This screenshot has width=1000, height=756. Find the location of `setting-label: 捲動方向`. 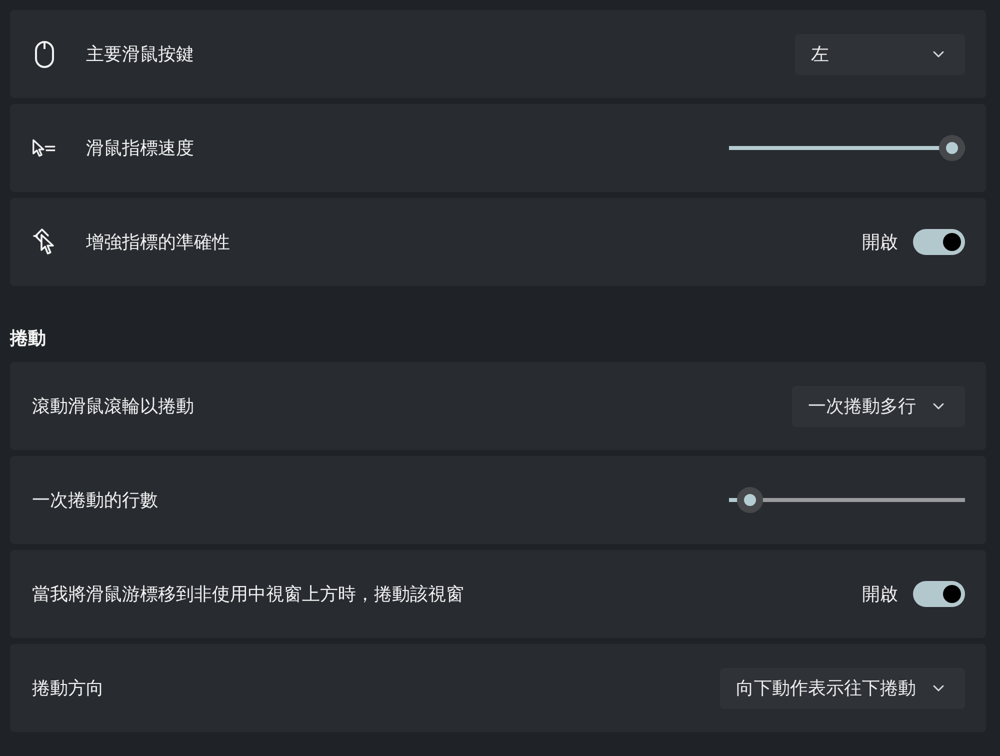

setting-label: 捲動方向 is located at coordinates (68, 688).